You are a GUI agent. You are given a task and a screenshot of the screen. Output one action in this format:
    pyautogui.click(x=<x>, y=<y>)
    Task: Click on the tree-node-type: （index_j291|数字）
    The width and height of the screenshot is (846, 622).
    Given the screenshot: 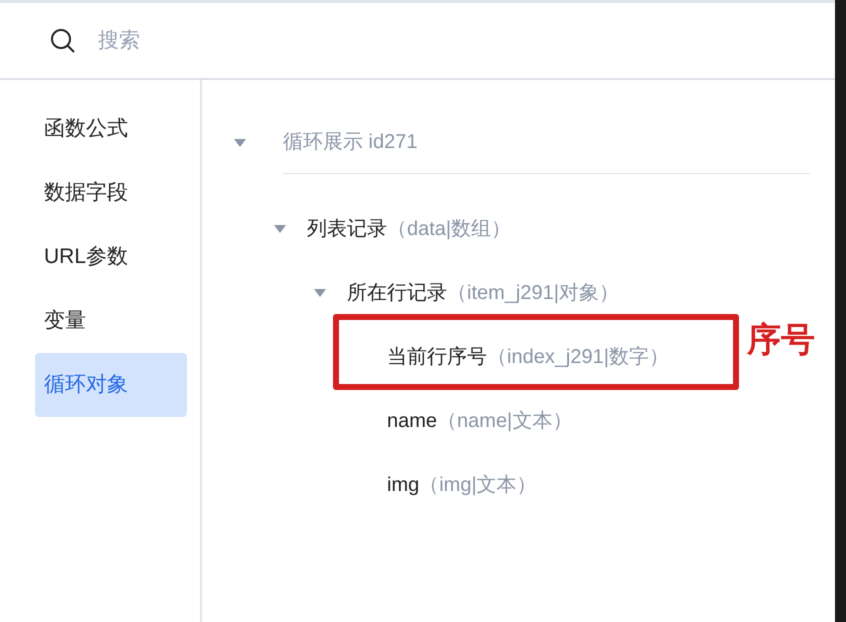 What is the action you would take?
    pyautogui.click(x=578, y=357)
    